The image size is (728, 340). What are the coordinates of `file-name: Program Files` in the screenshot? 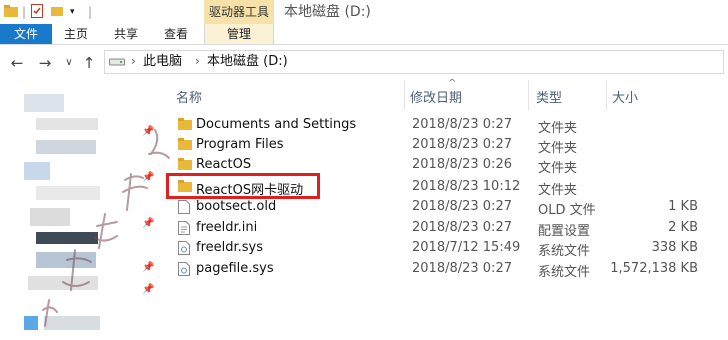 It's located at (240, 144).